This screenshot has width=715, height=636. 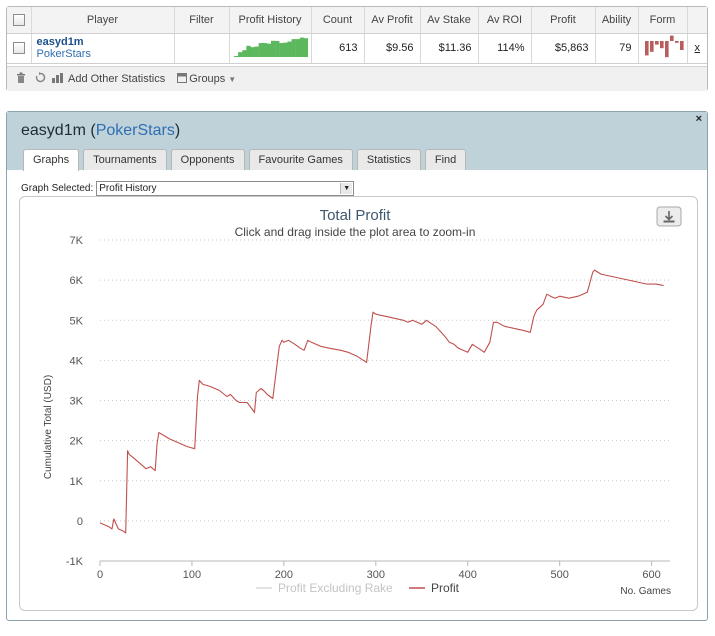 I want to click on form-cell, so click(x=663, y=48).